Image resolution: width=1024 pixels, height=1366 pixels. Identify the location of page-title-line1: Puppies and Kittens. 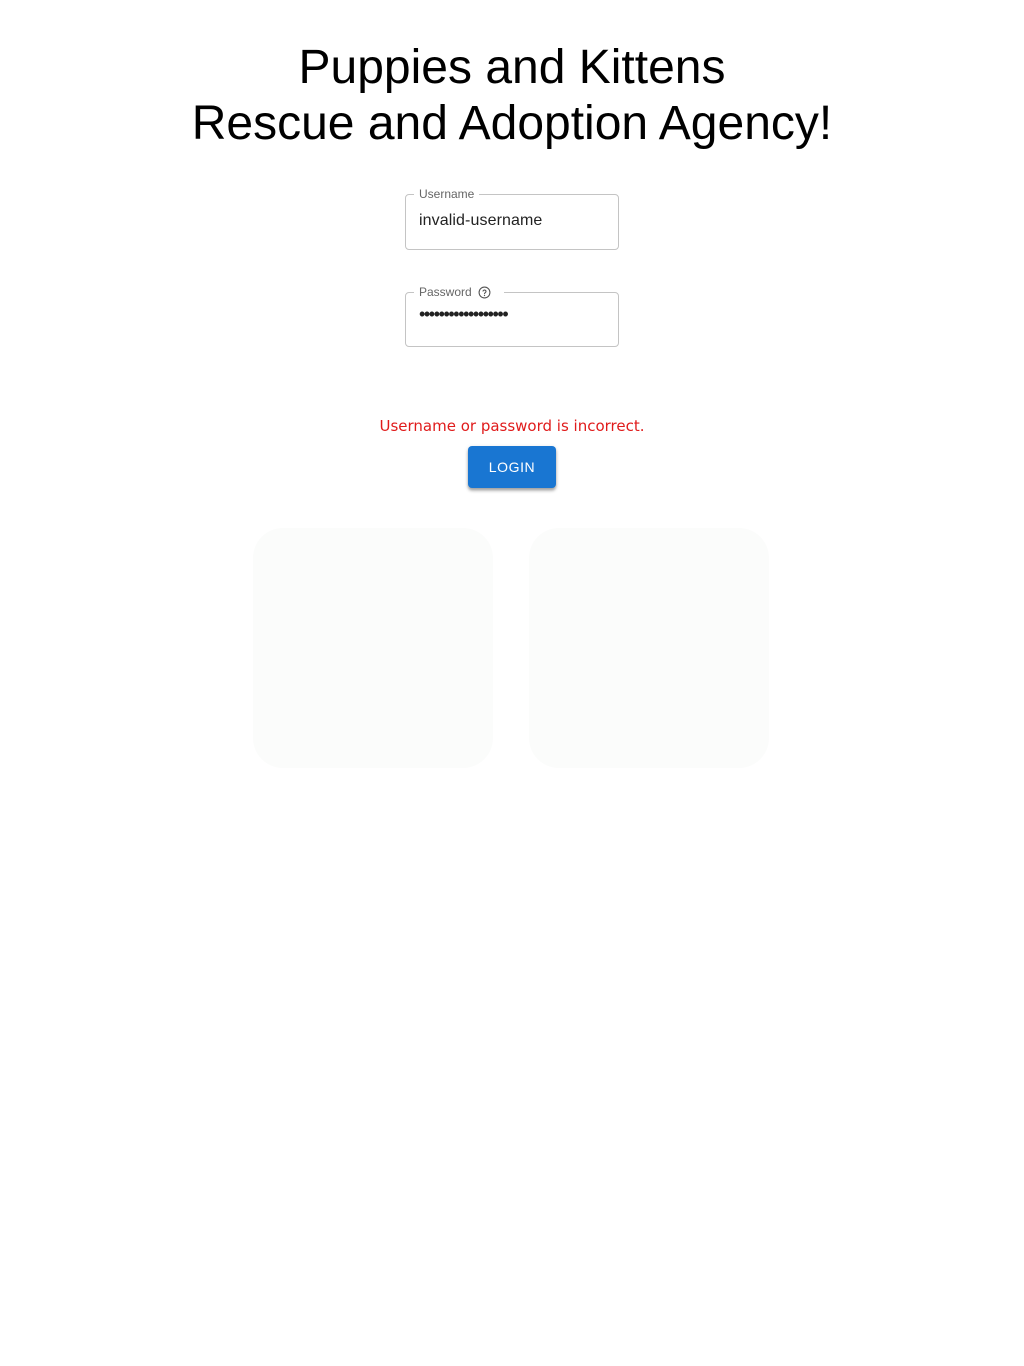
(512, 67).